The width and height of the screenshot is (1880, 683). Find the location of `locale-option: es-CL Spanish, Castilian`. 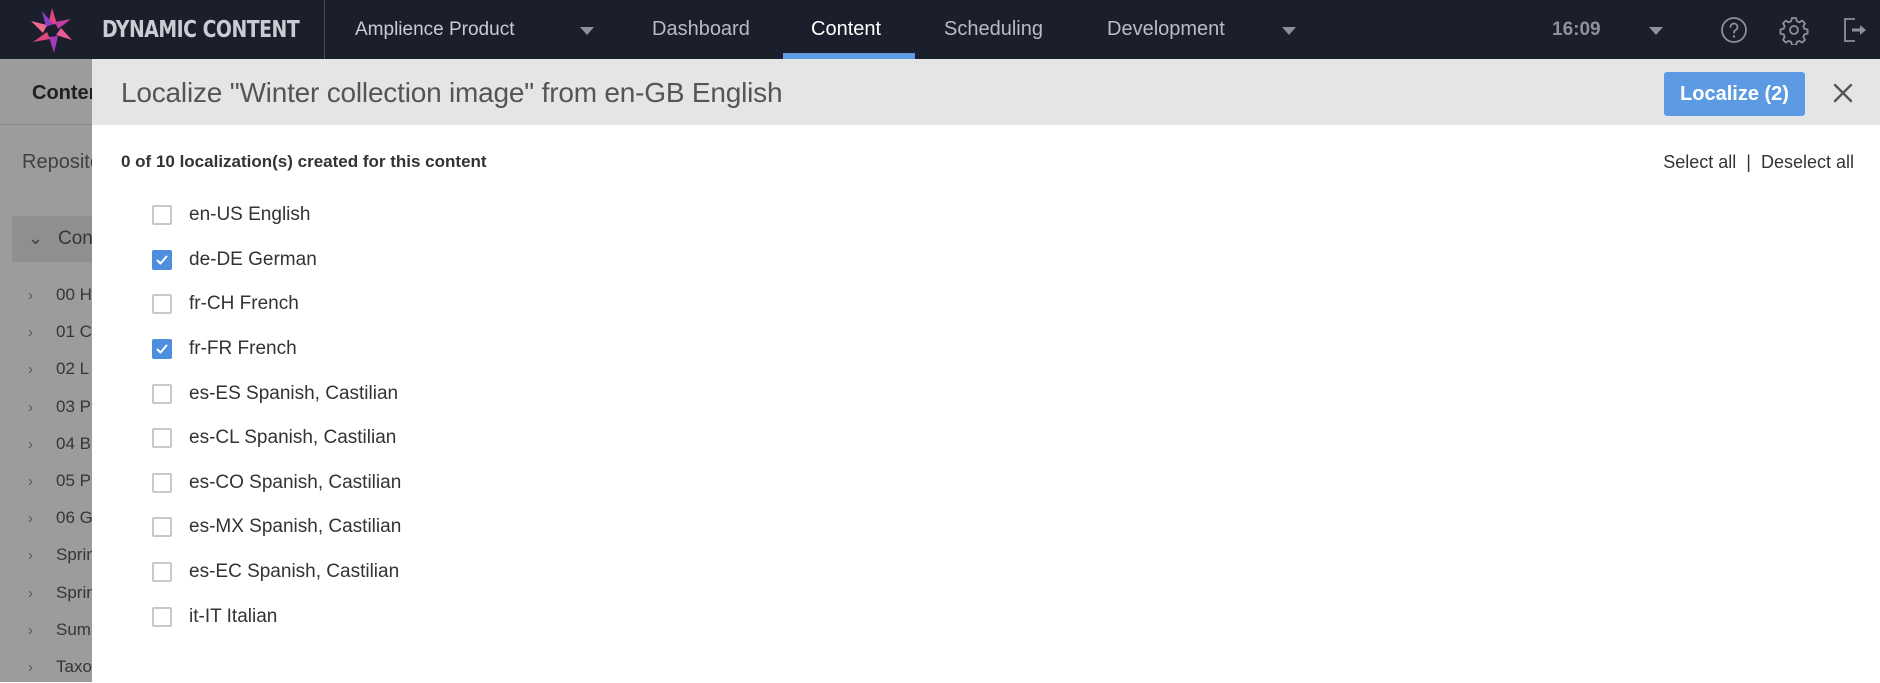

locale-option: es-CL Spanish, Castilian is located at coordinates (276, 438).